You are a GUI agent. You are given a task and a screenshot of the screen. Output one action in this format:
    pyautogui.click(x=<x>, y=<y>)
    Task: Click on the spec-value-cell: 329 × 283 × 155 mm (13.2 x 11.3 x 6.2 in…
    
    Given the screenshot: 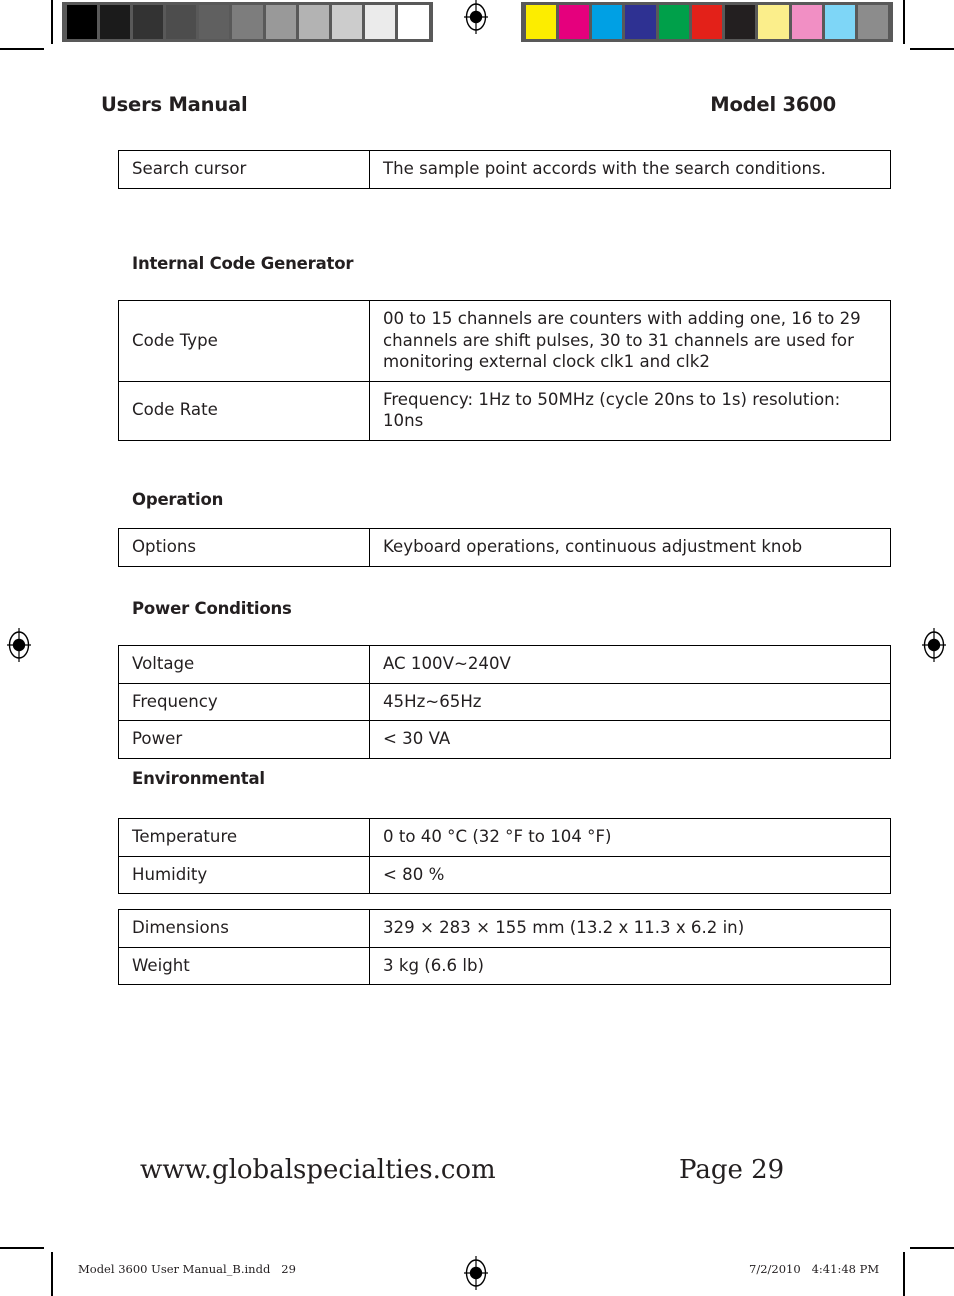 What is the action you would take?
    pyautogui.click(x=630, y=928)
    